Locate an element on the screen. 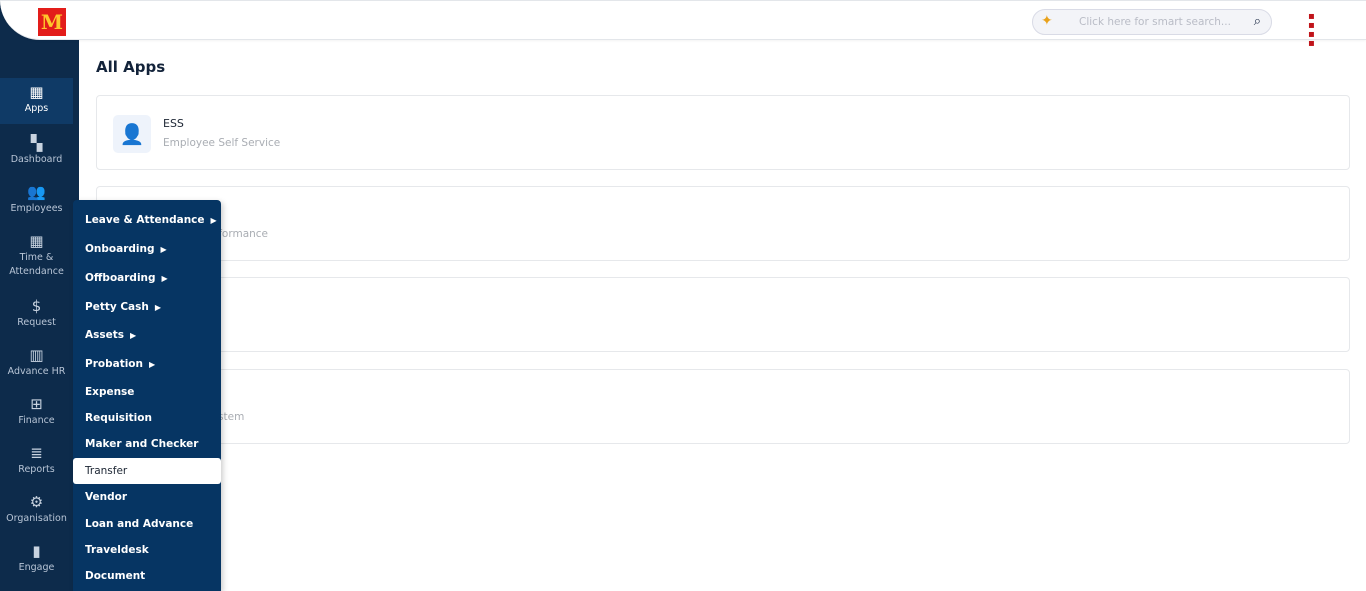  menu-item-requisition: Requisition is located at coordinates (147, 418).